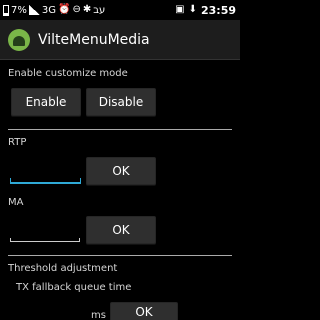 The height and width of the screenshot is (320, 320). What do you see at coordinates (94, 40) in the screenshot?
I see `app-title: VilteMenuMedia` at bounding box center [94, 40].